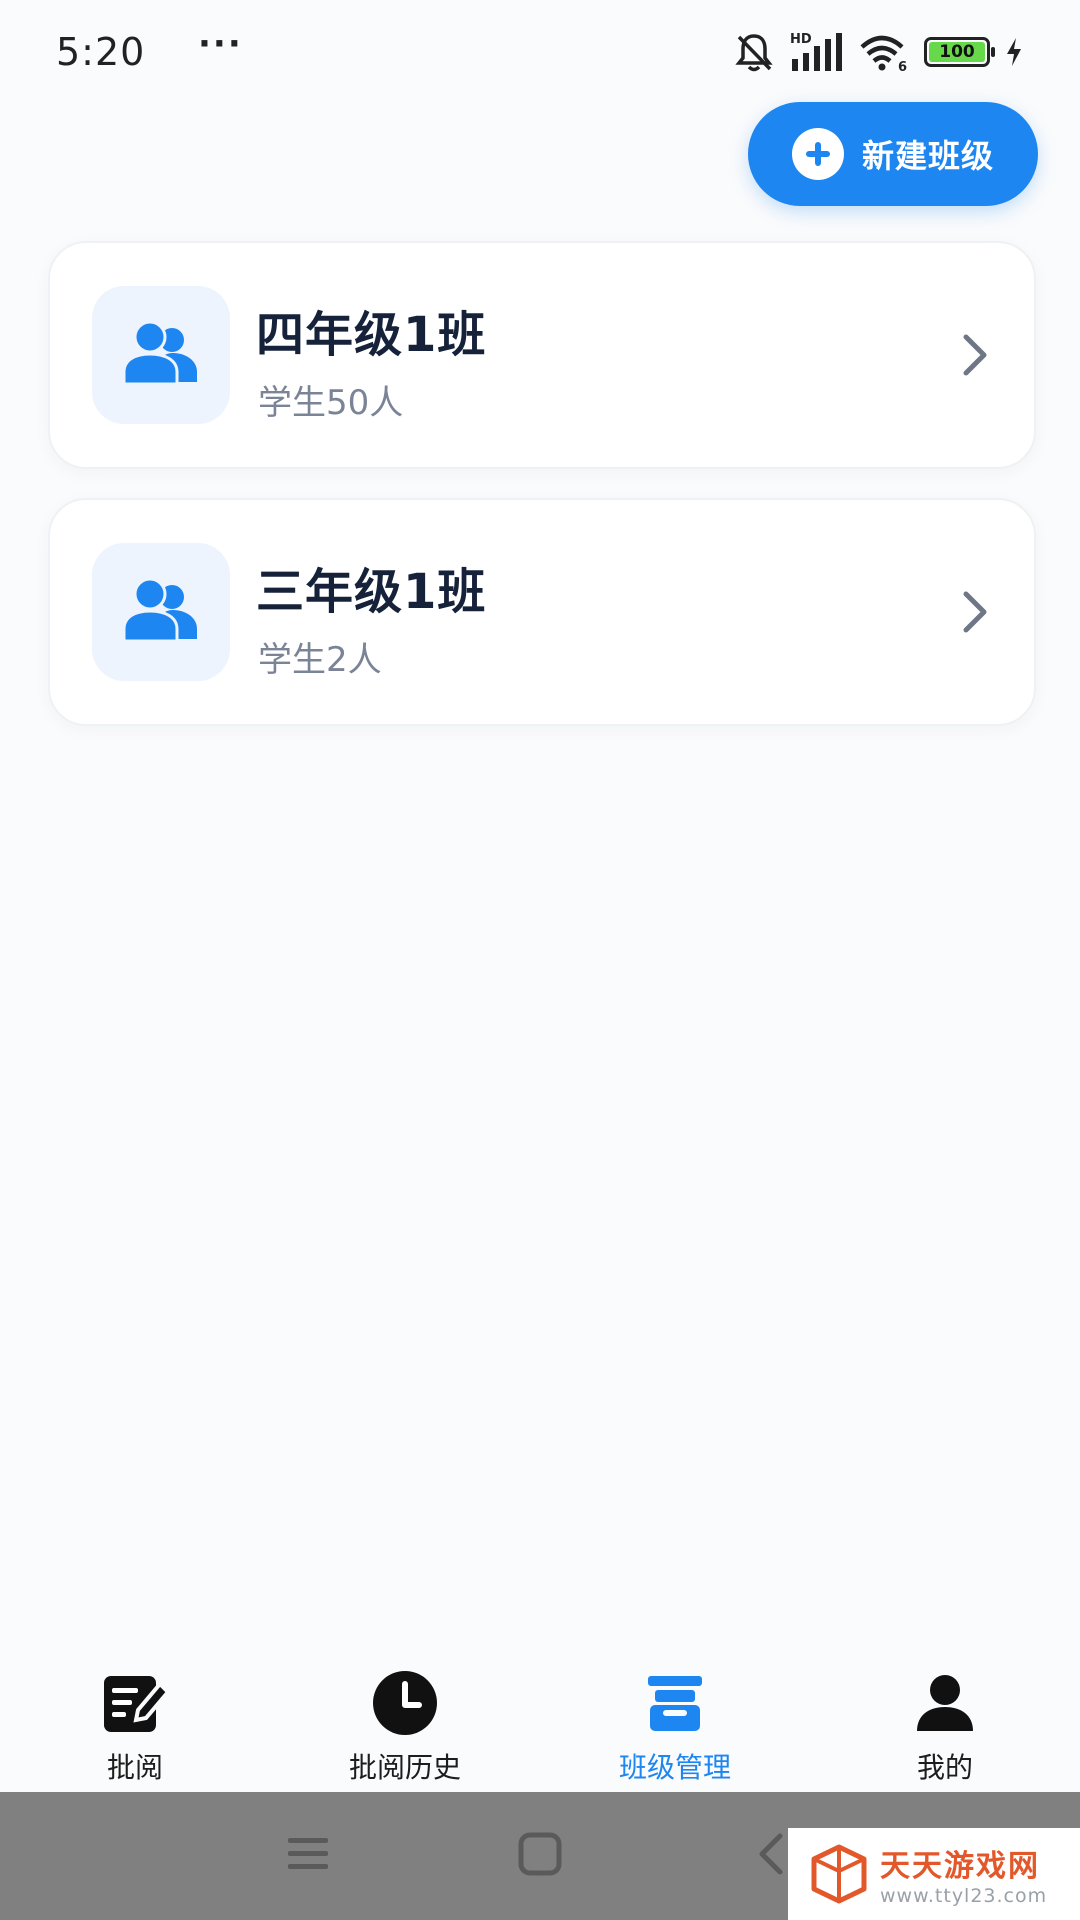 This screenshot has height=1920, width=1080. I want to click on tab-class-management: 班级管理, so click(675, 1727).